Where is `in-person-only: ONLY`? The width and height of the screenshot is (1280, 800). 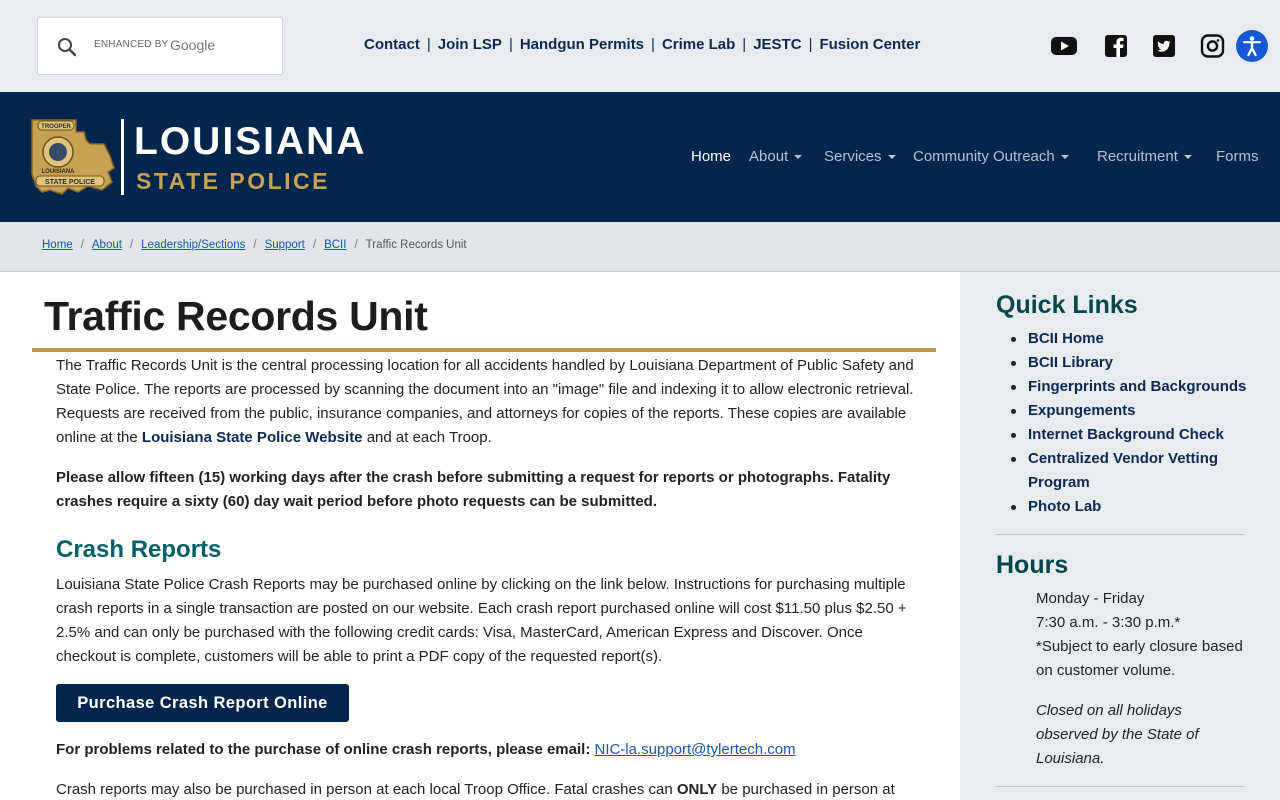
in-person-only: ONLY is located at coordinates (697, 789).